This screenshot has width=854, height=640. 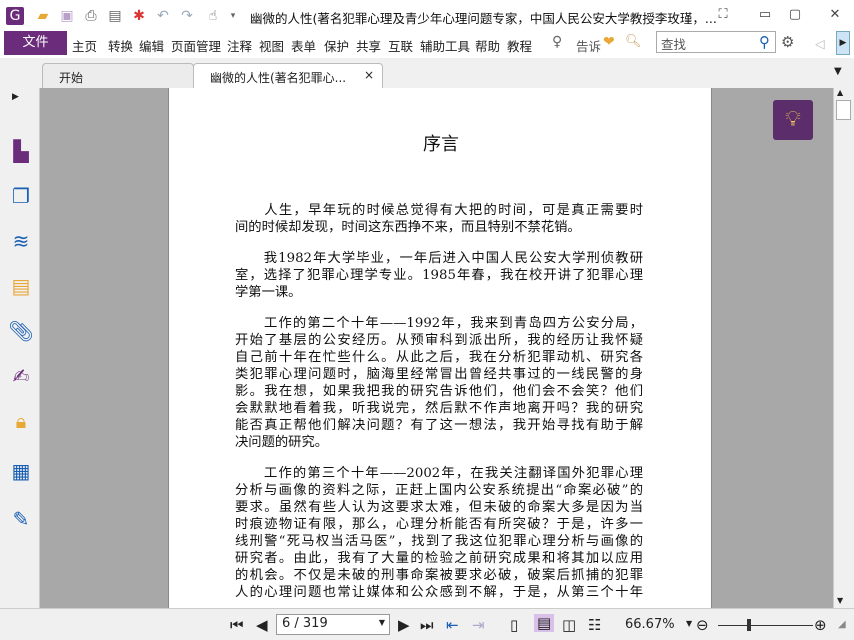 What do you see at coordinates (151, 45) in the screenshot?
I see `menu-edit: 编辑` at bounding box center [151, 45].